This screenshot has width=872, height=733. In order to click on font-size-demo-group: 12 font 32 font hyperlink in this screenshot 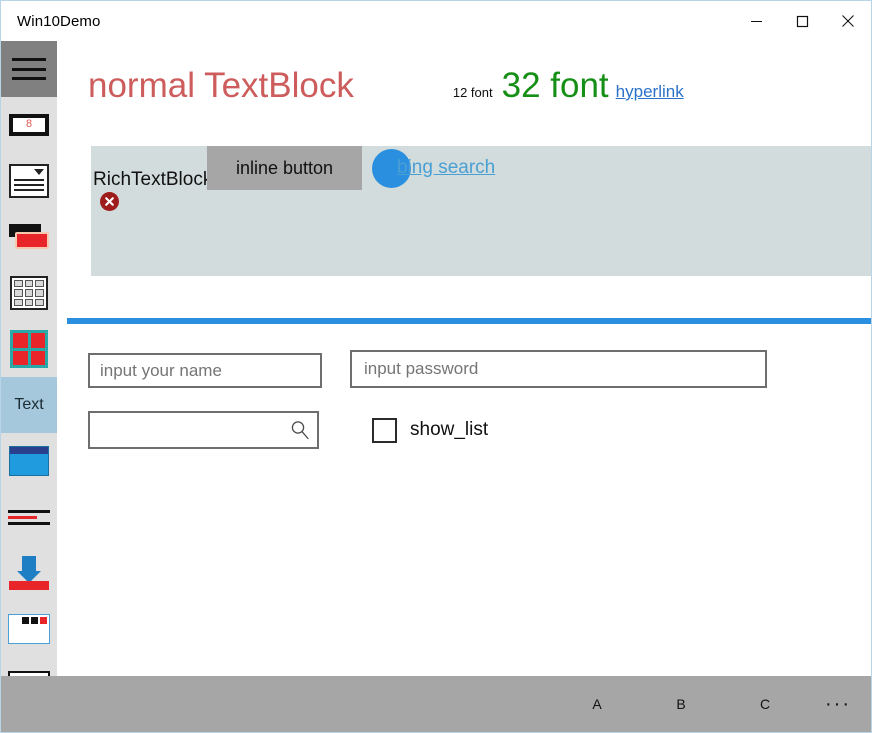, I will do `click(568, 85)`.